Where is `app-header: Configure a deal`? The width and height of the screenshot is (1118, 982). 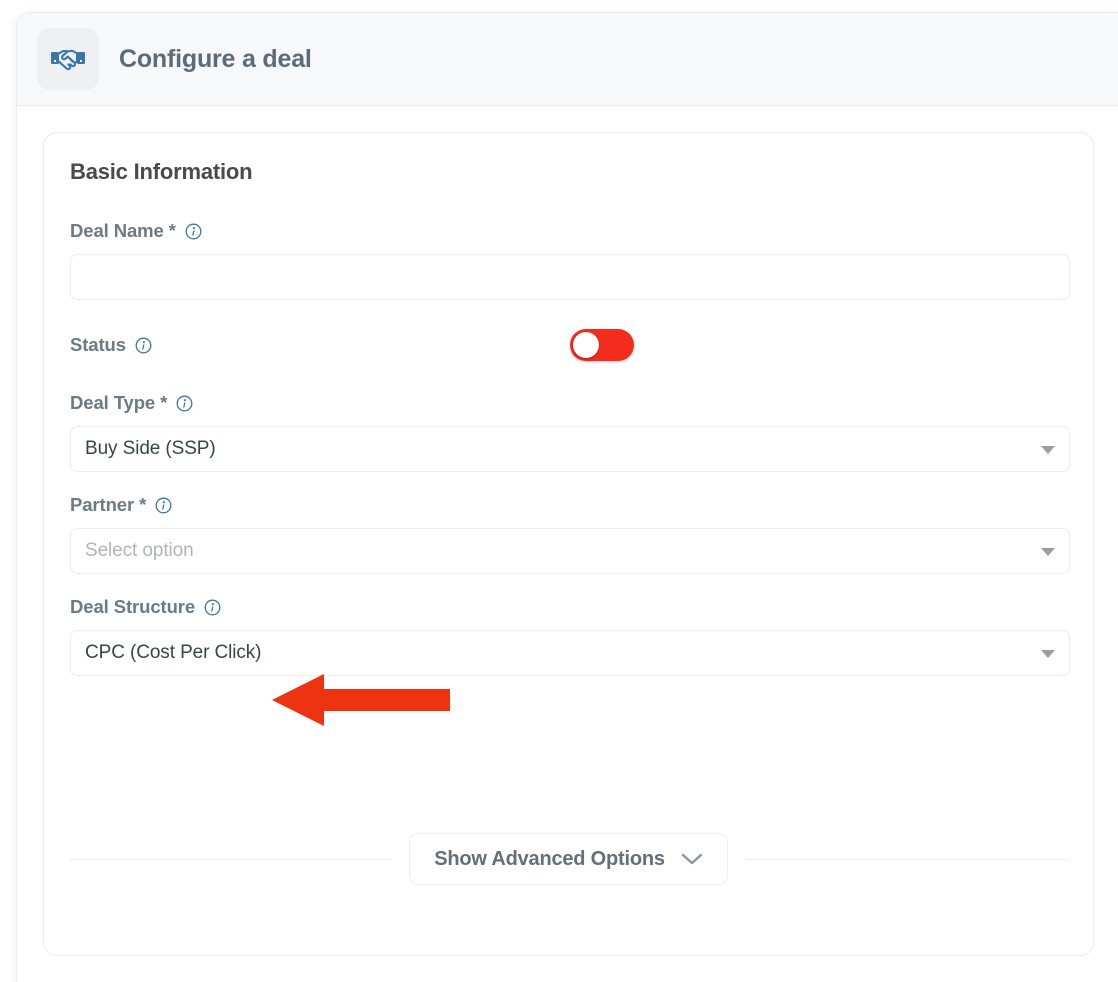
app-header: Configure a deal is located at coordinates (567, 59).